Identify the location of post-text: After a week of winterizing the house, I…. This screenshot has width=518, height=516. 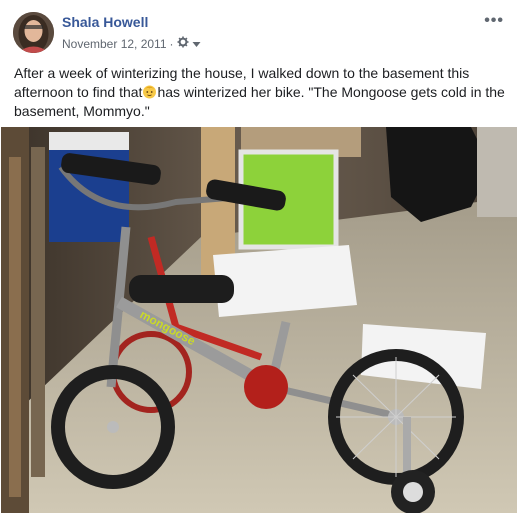
(261, 92).